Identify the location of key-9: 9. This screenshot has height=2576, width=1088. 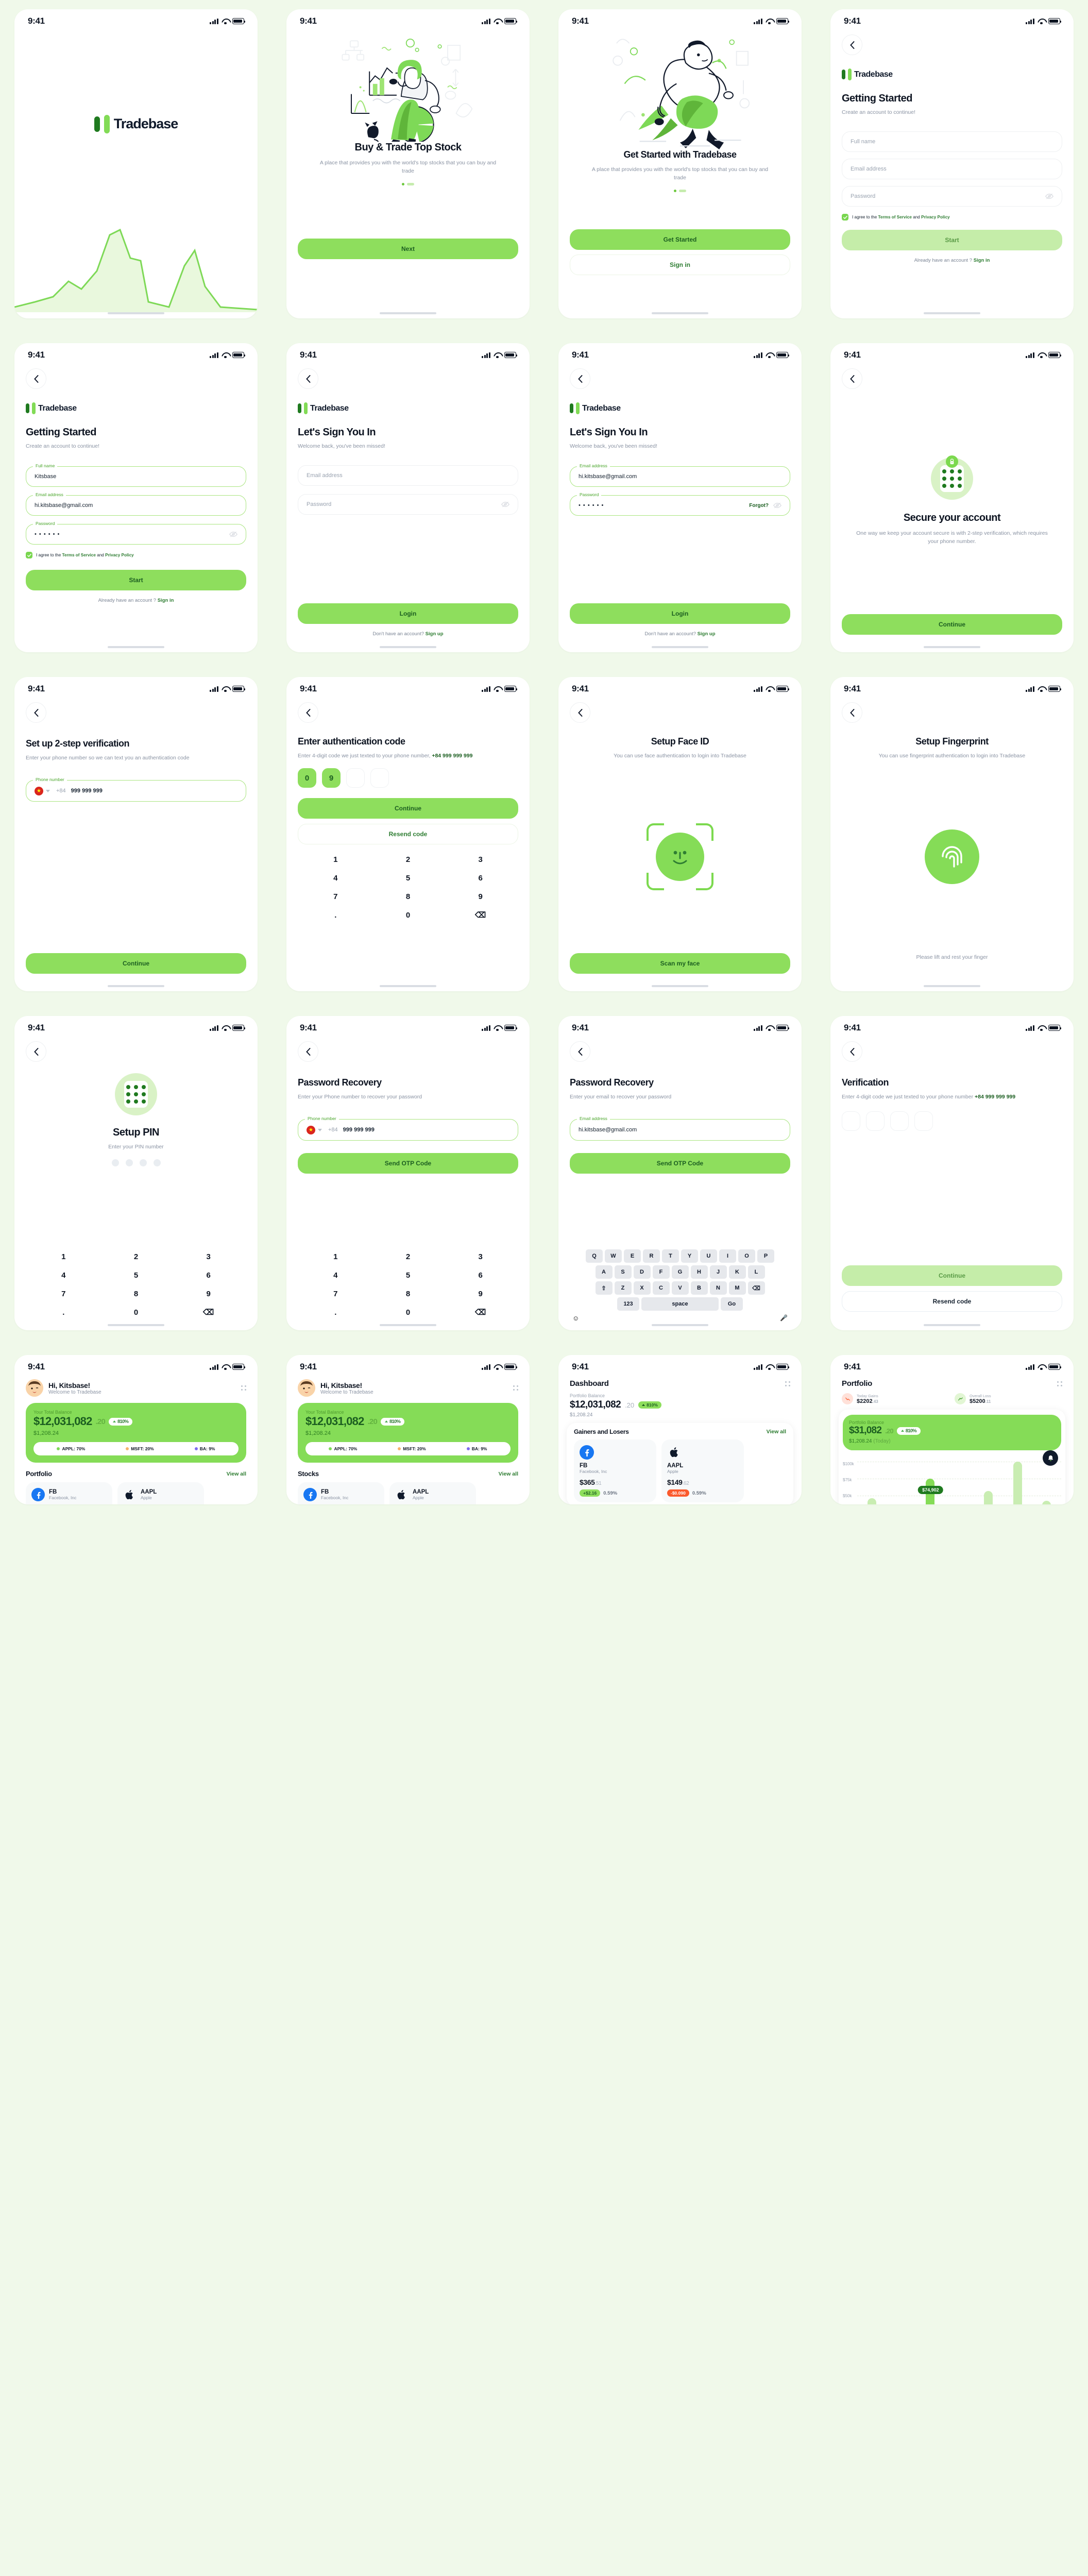
(480, 896).